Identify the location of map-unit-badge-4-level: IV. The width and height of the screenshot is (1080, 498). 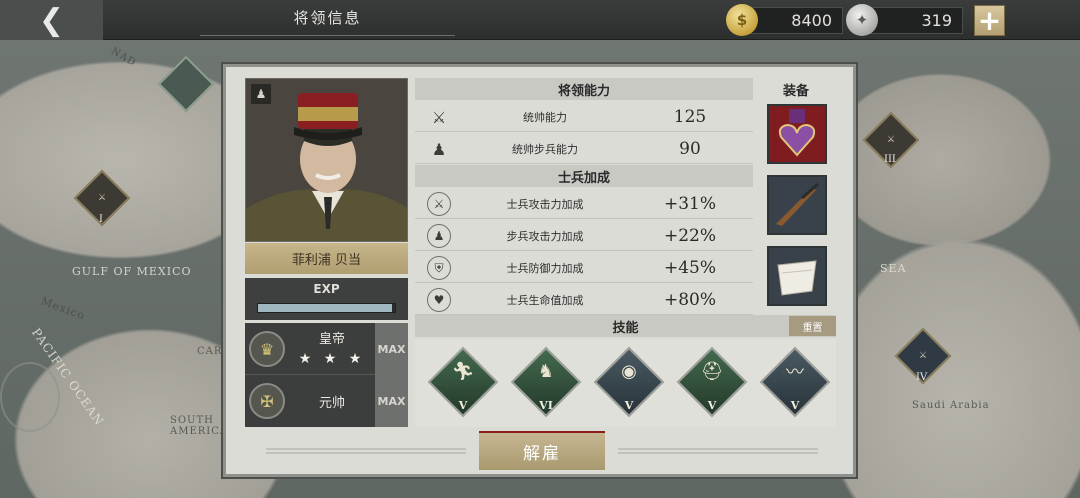
(922, 377).